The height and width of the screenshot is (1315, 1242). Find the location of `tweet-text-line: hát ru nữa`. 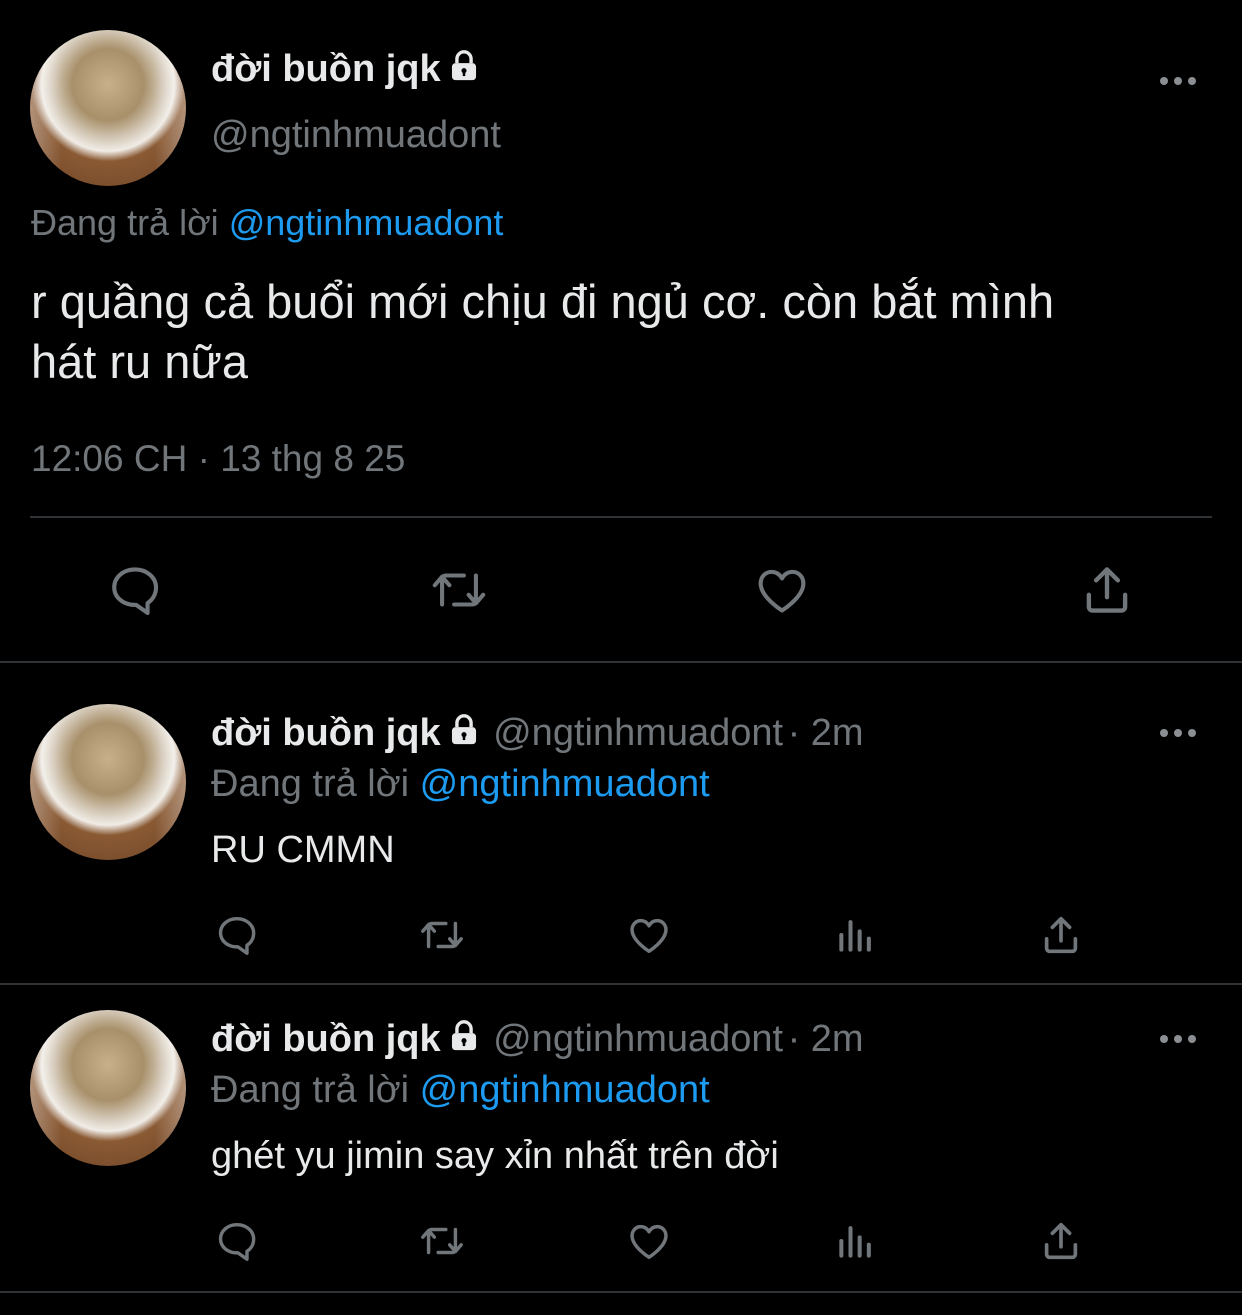

tweet-text-line: hát ru nữa is located at coordinates (139, 361).